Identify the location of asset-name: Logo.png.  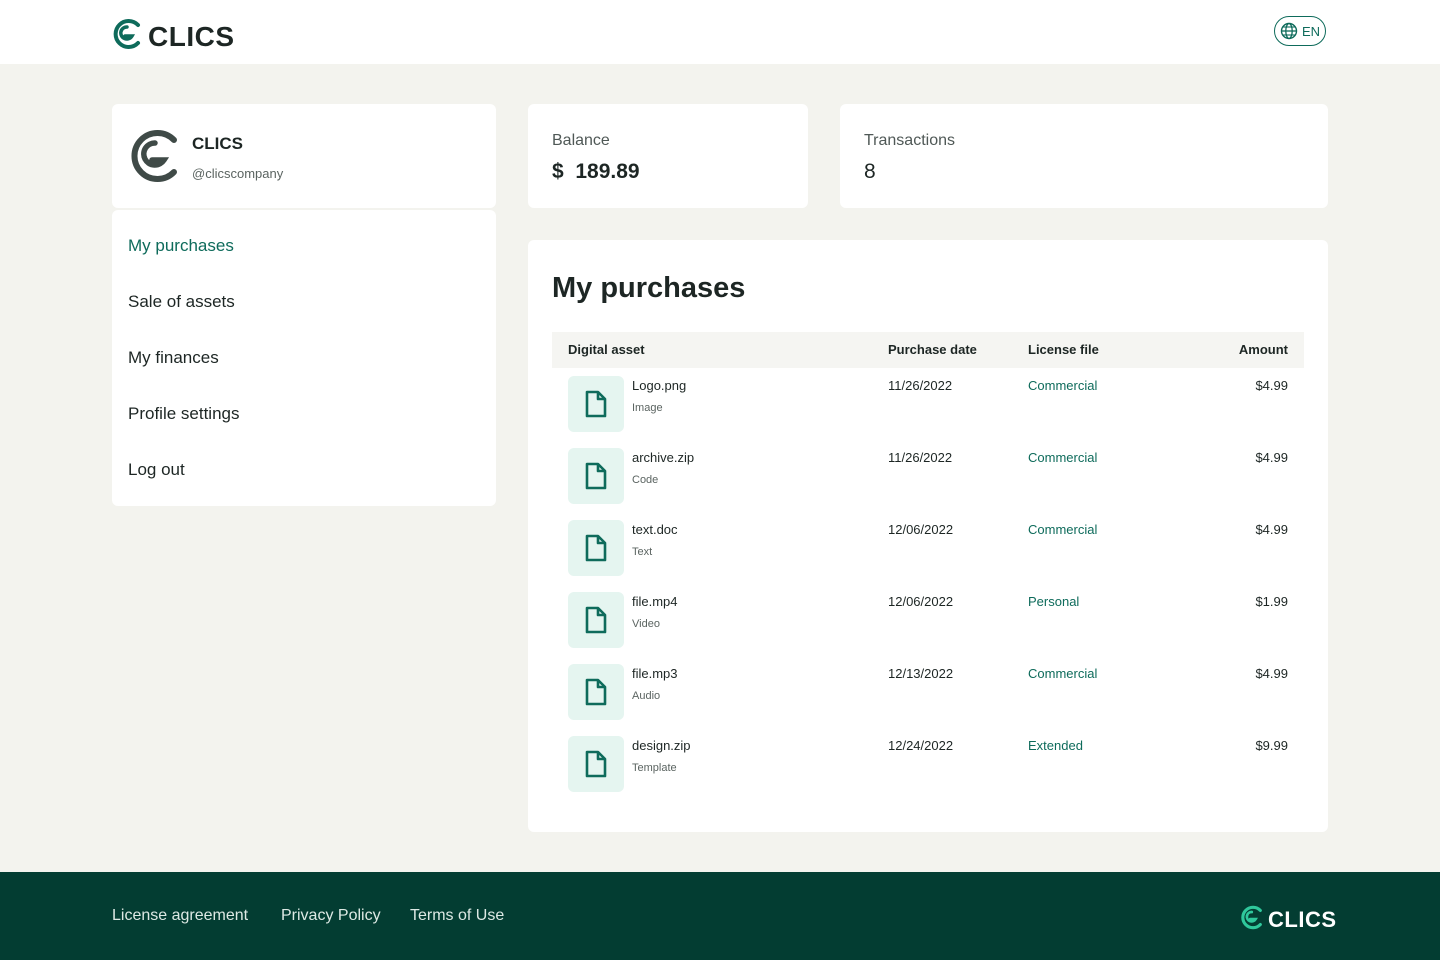
(659, 385).